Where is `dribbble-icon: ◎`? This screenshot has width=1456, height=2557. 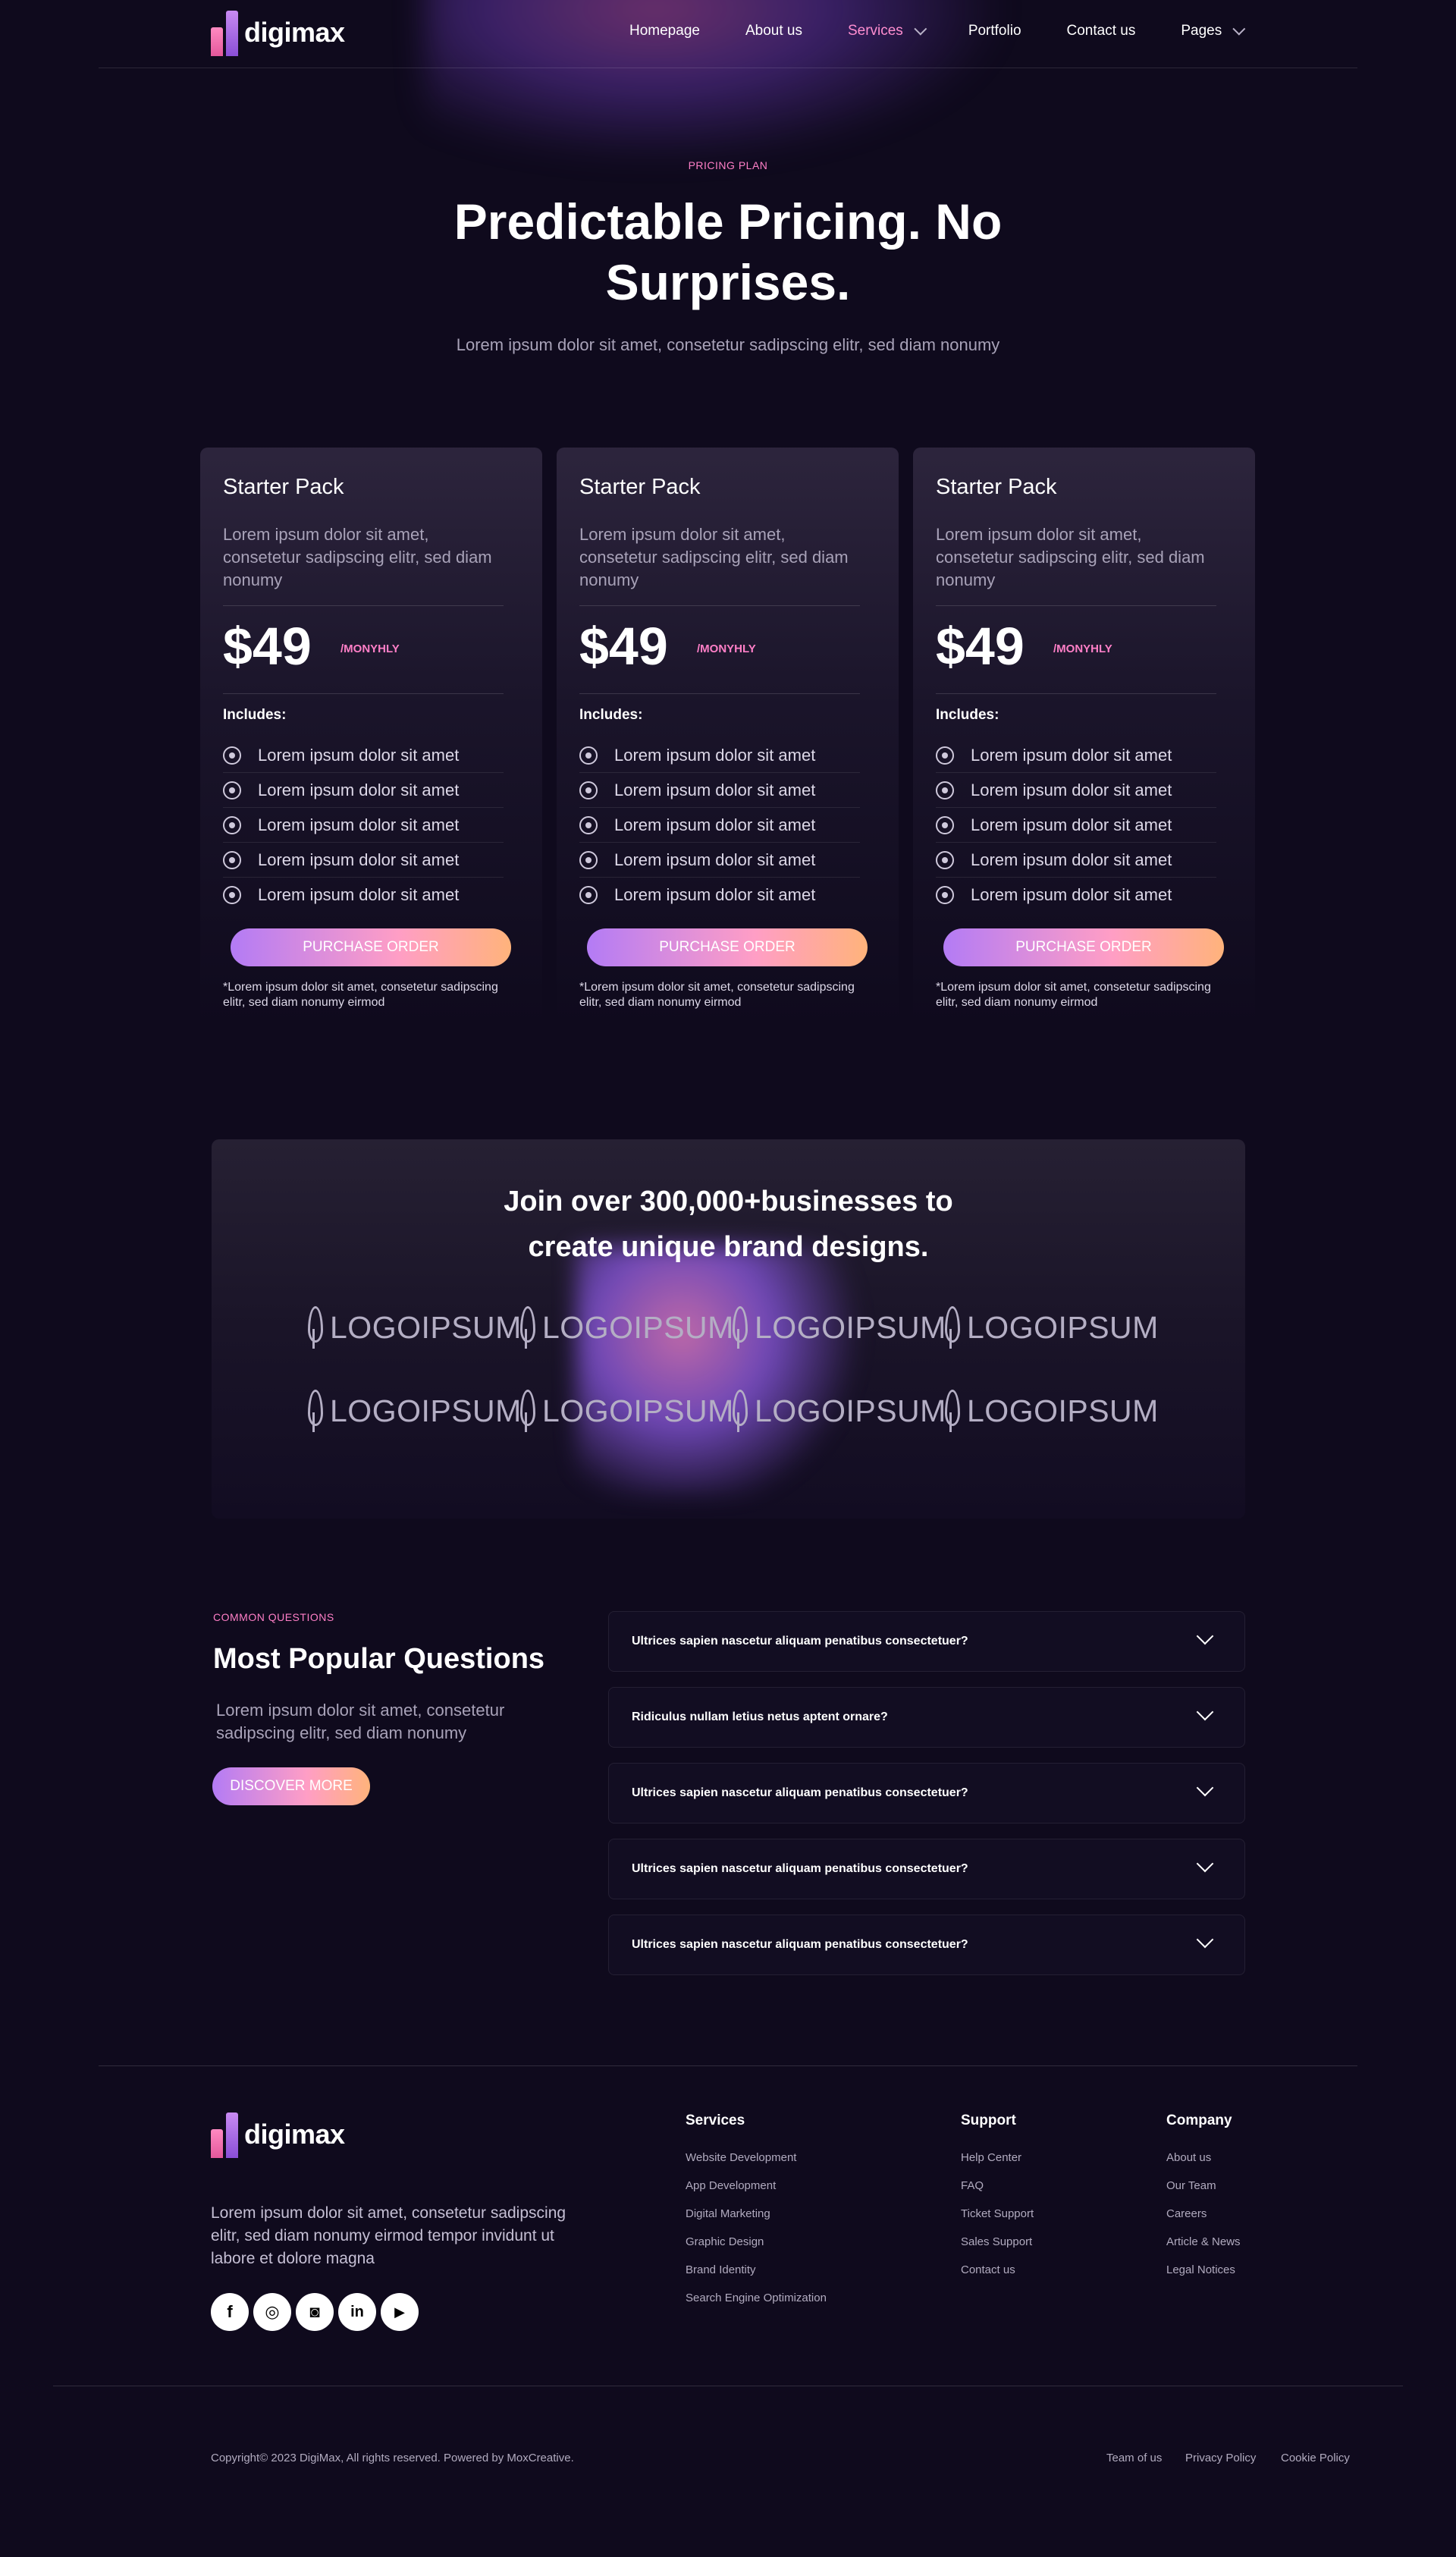
dribbble-icon: ◎ is located at coordinates (272, 2312).